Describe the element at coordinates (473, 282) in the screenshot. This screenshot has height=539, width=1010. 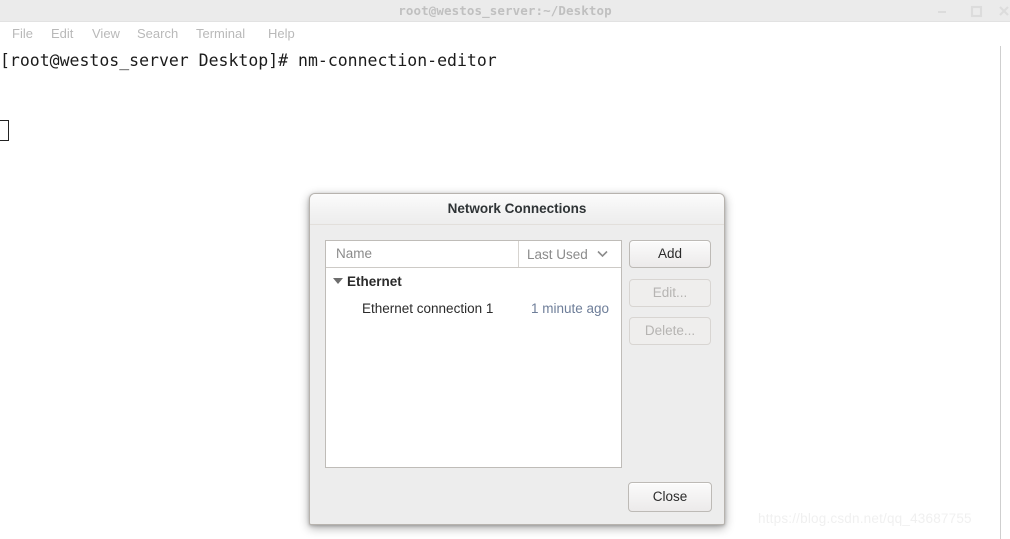
I see `list-group-ethernet: Ethernet` at that location.